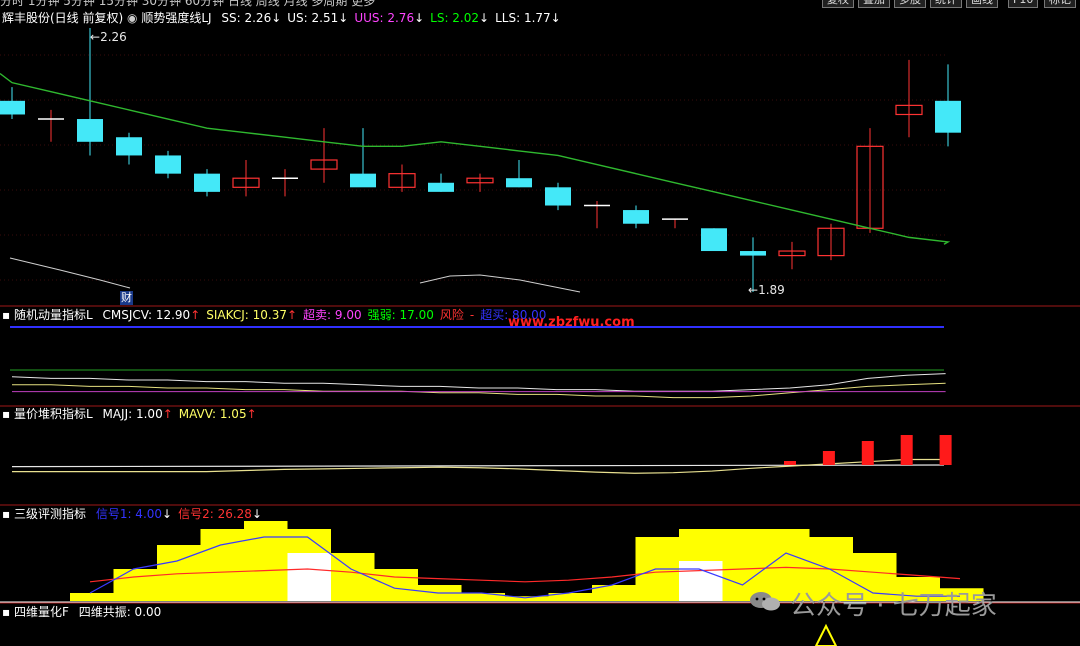  What do you see at coordinates (771, 290) in the screenshot?
I see `low-value: 1.89` at bounding box center [771, 290].